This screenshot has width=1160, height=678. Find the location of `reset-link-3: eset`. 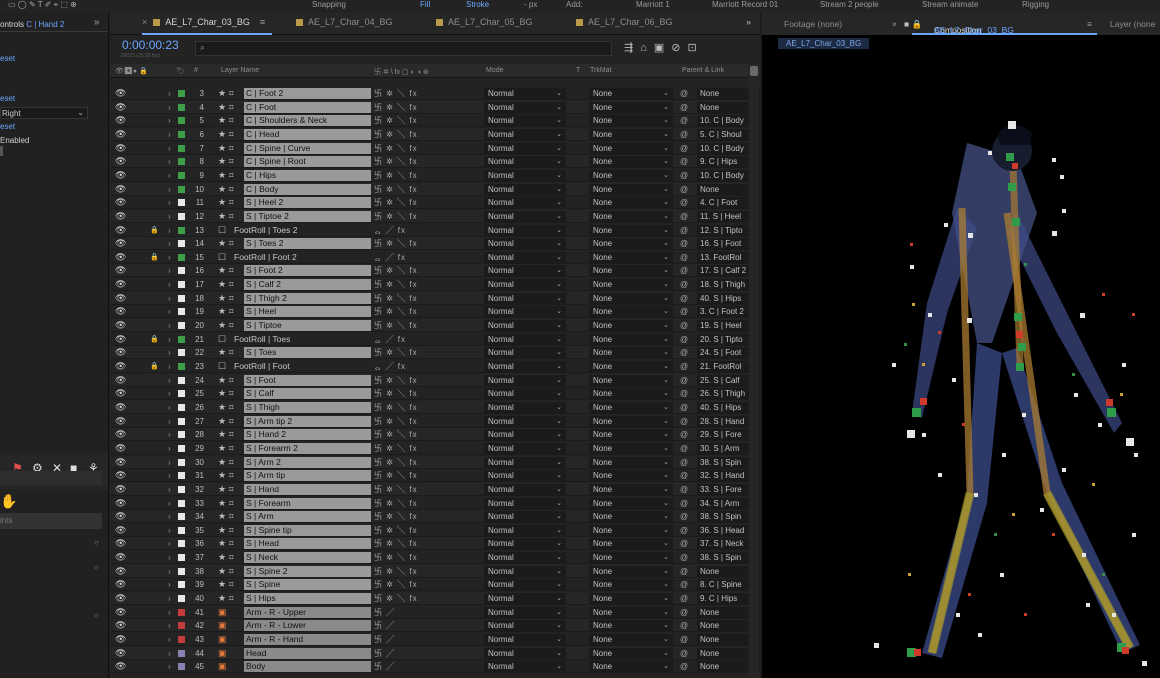

reset-link-3: eset is located at coordinates (7, 126).